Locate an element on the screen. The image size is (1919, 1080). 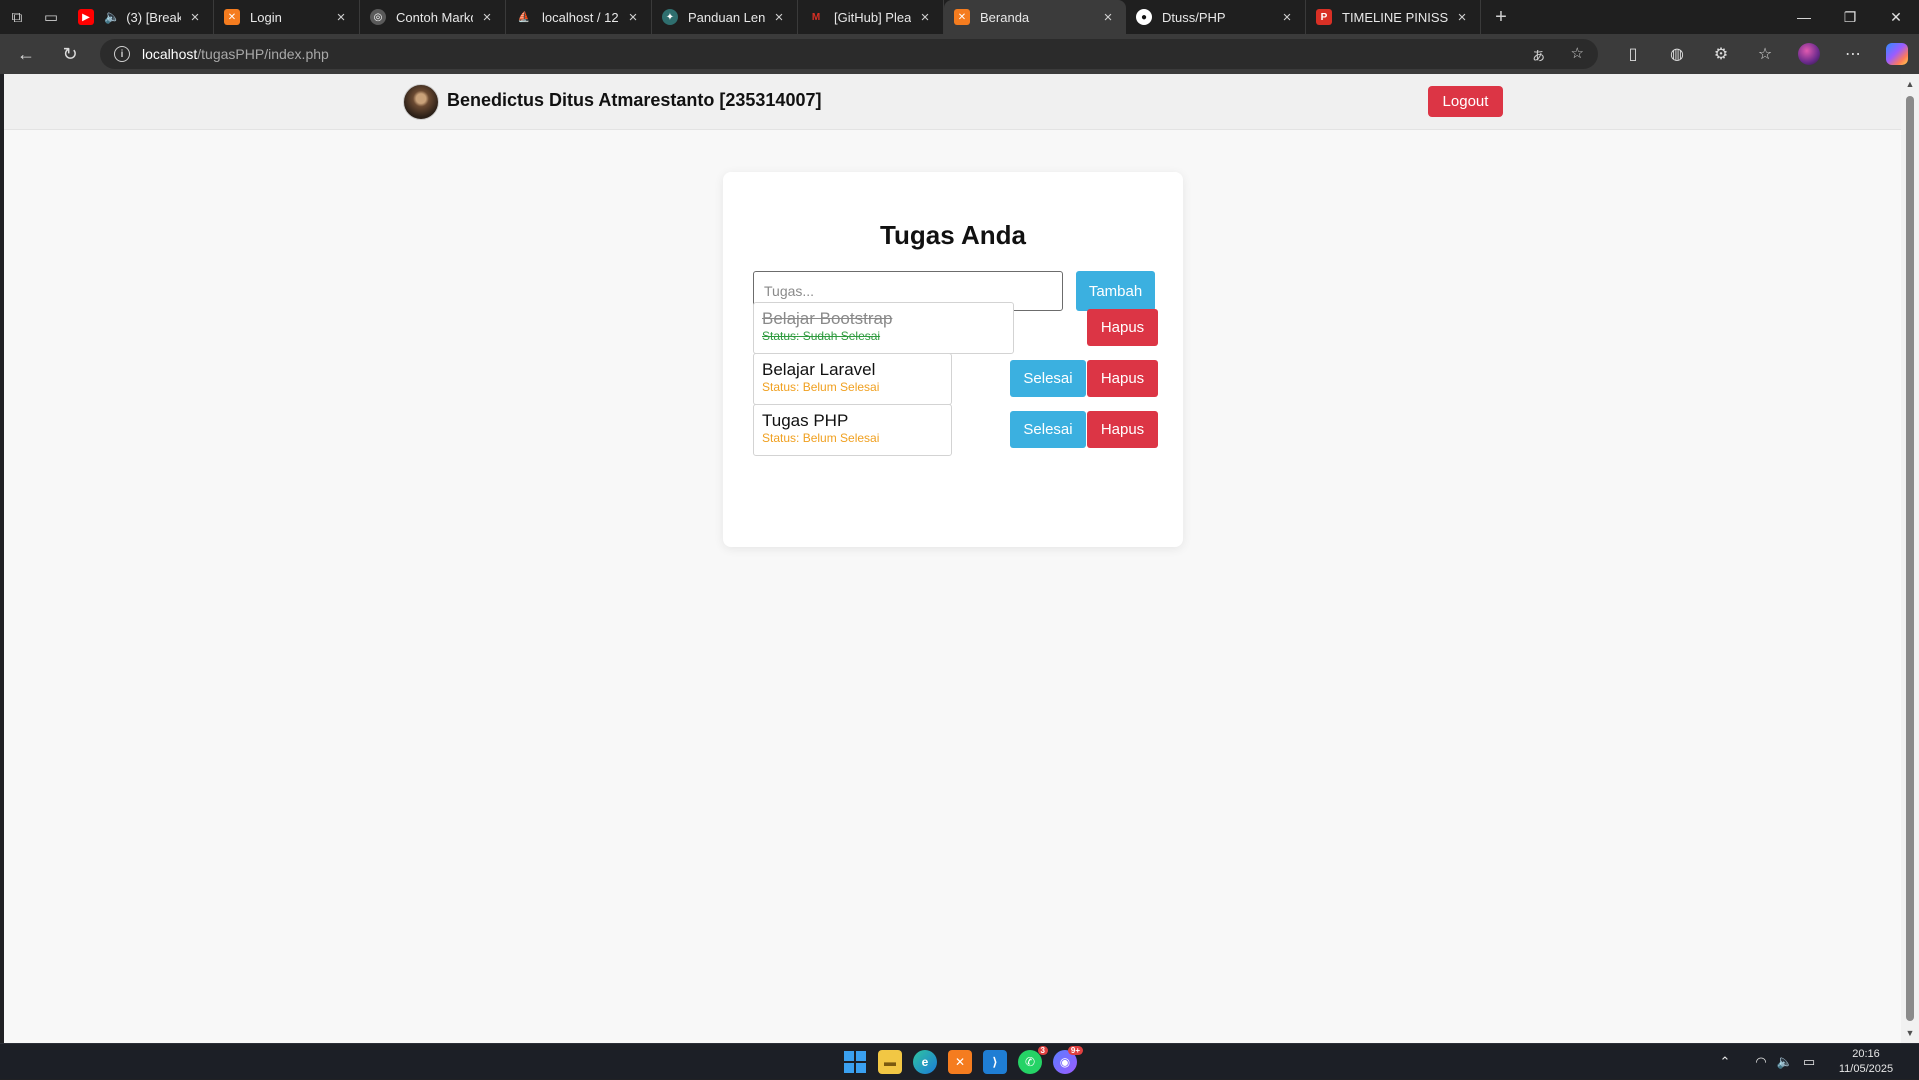
chevron-up-icon: ⌃ is located at coordinates (1725, 1062).